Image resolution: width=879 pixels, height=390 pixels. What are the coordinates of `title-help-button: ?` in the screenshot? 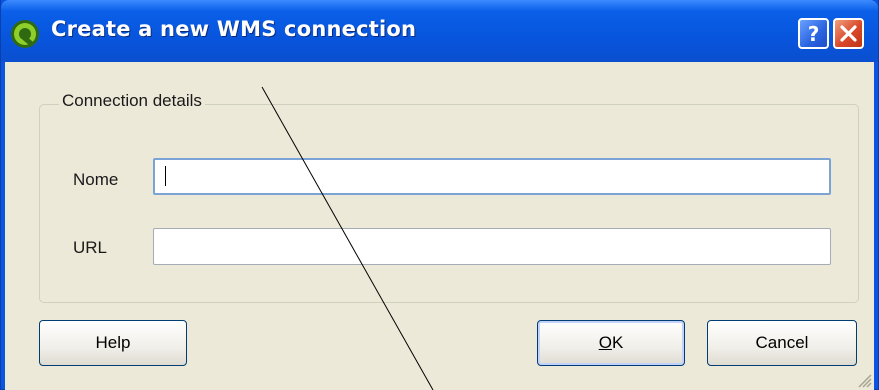 It's located at (813, 33).